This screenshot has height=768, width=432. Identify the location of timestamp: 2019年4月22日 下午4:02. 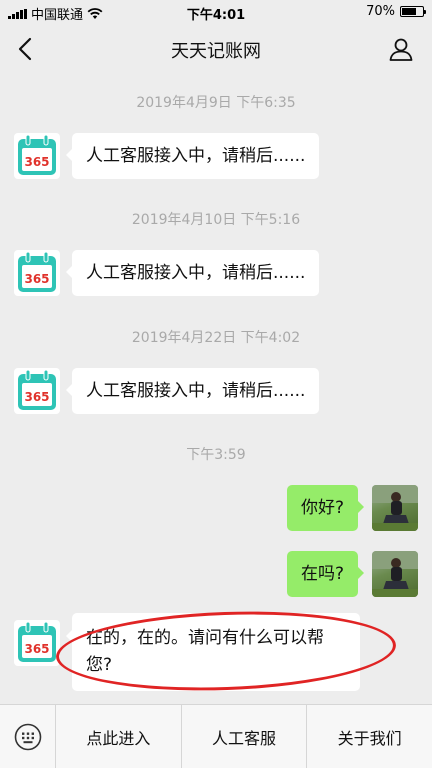
(216, 338).